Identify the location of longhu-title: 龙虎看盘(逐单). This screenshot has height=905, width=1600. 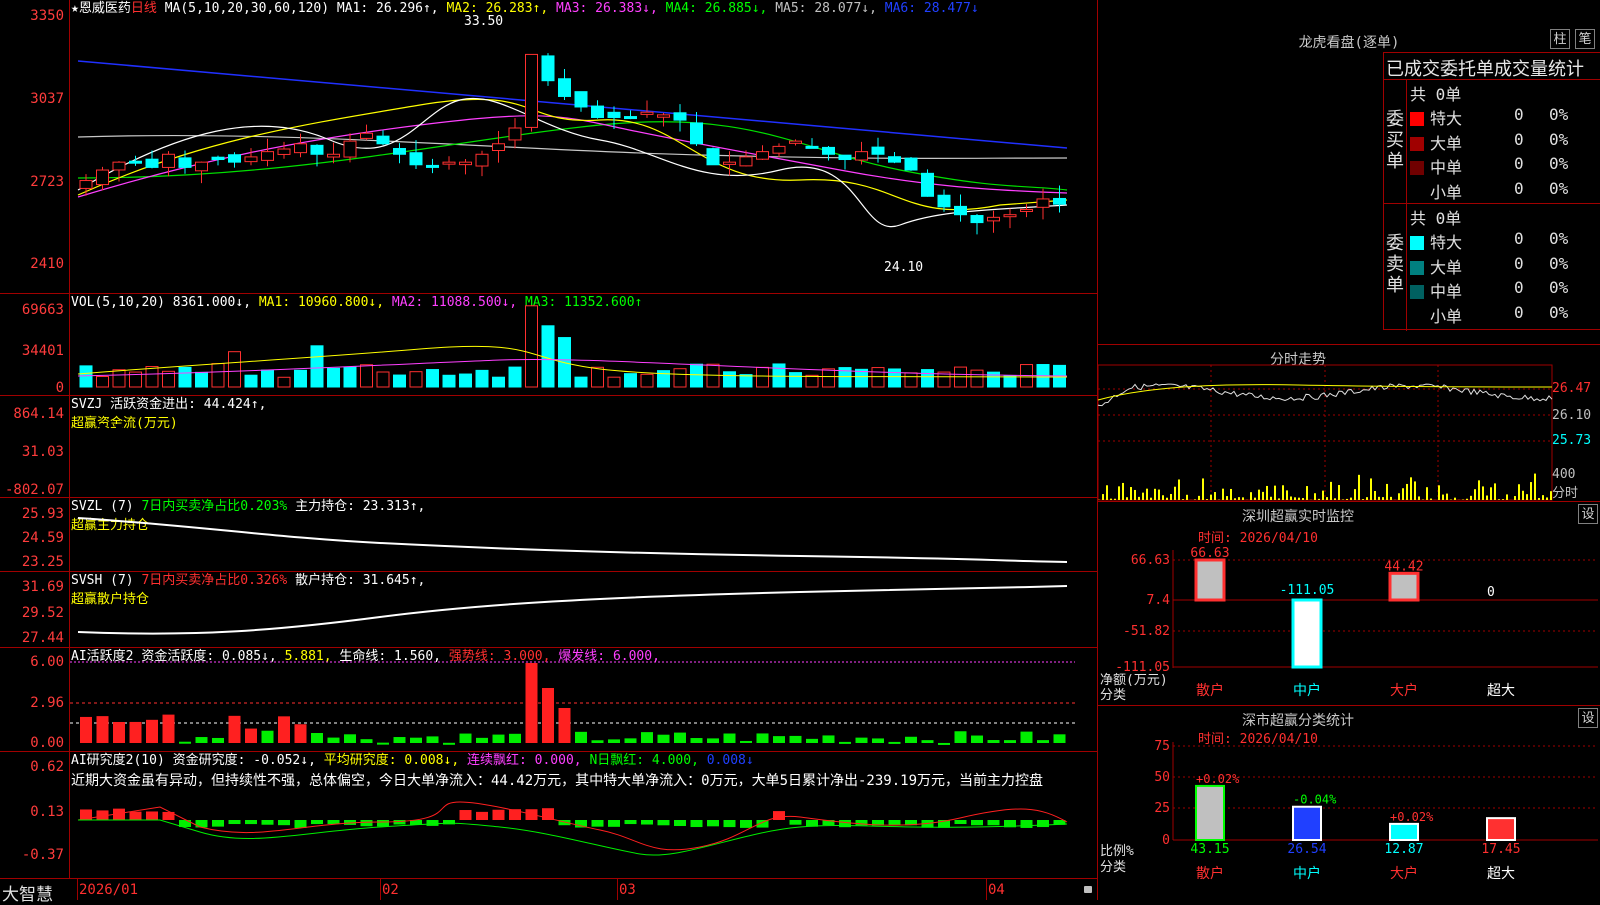
(1349, 42).